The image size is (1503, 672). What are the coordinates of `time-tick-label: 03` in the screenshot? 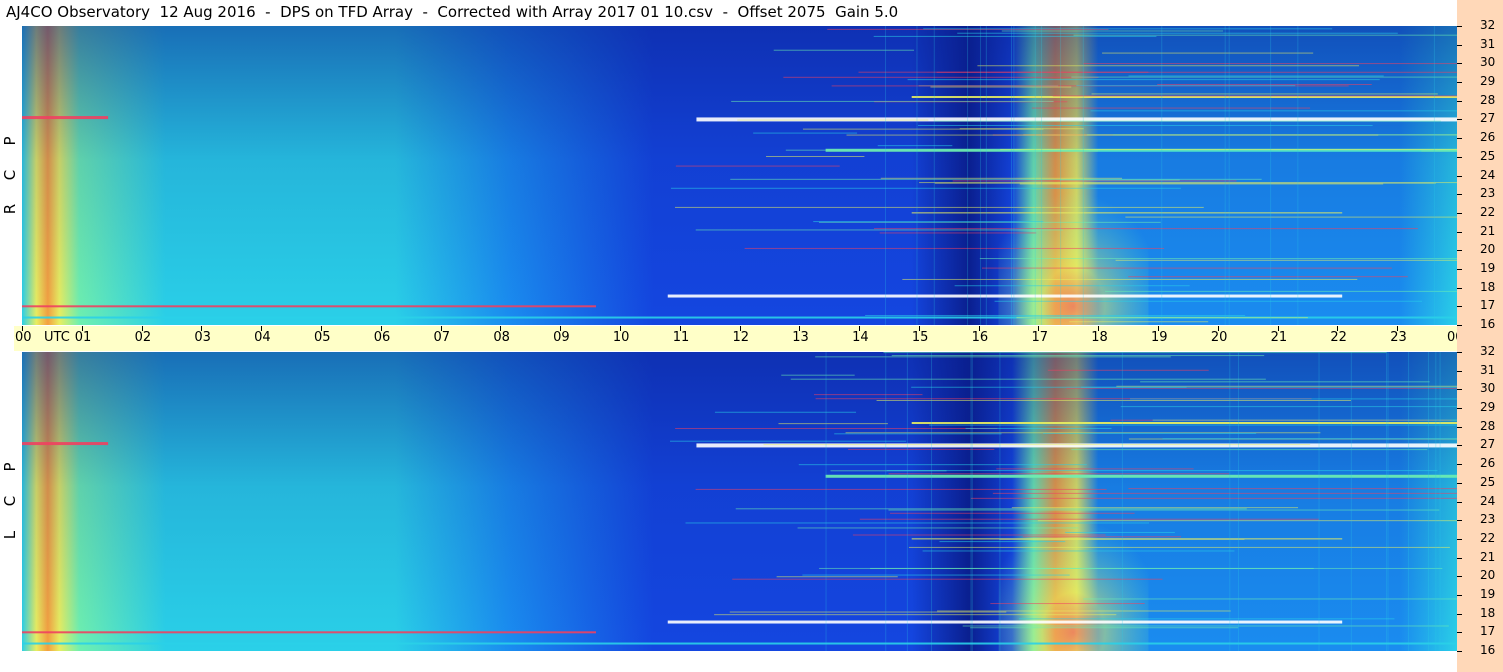 It's located at (202, 337).